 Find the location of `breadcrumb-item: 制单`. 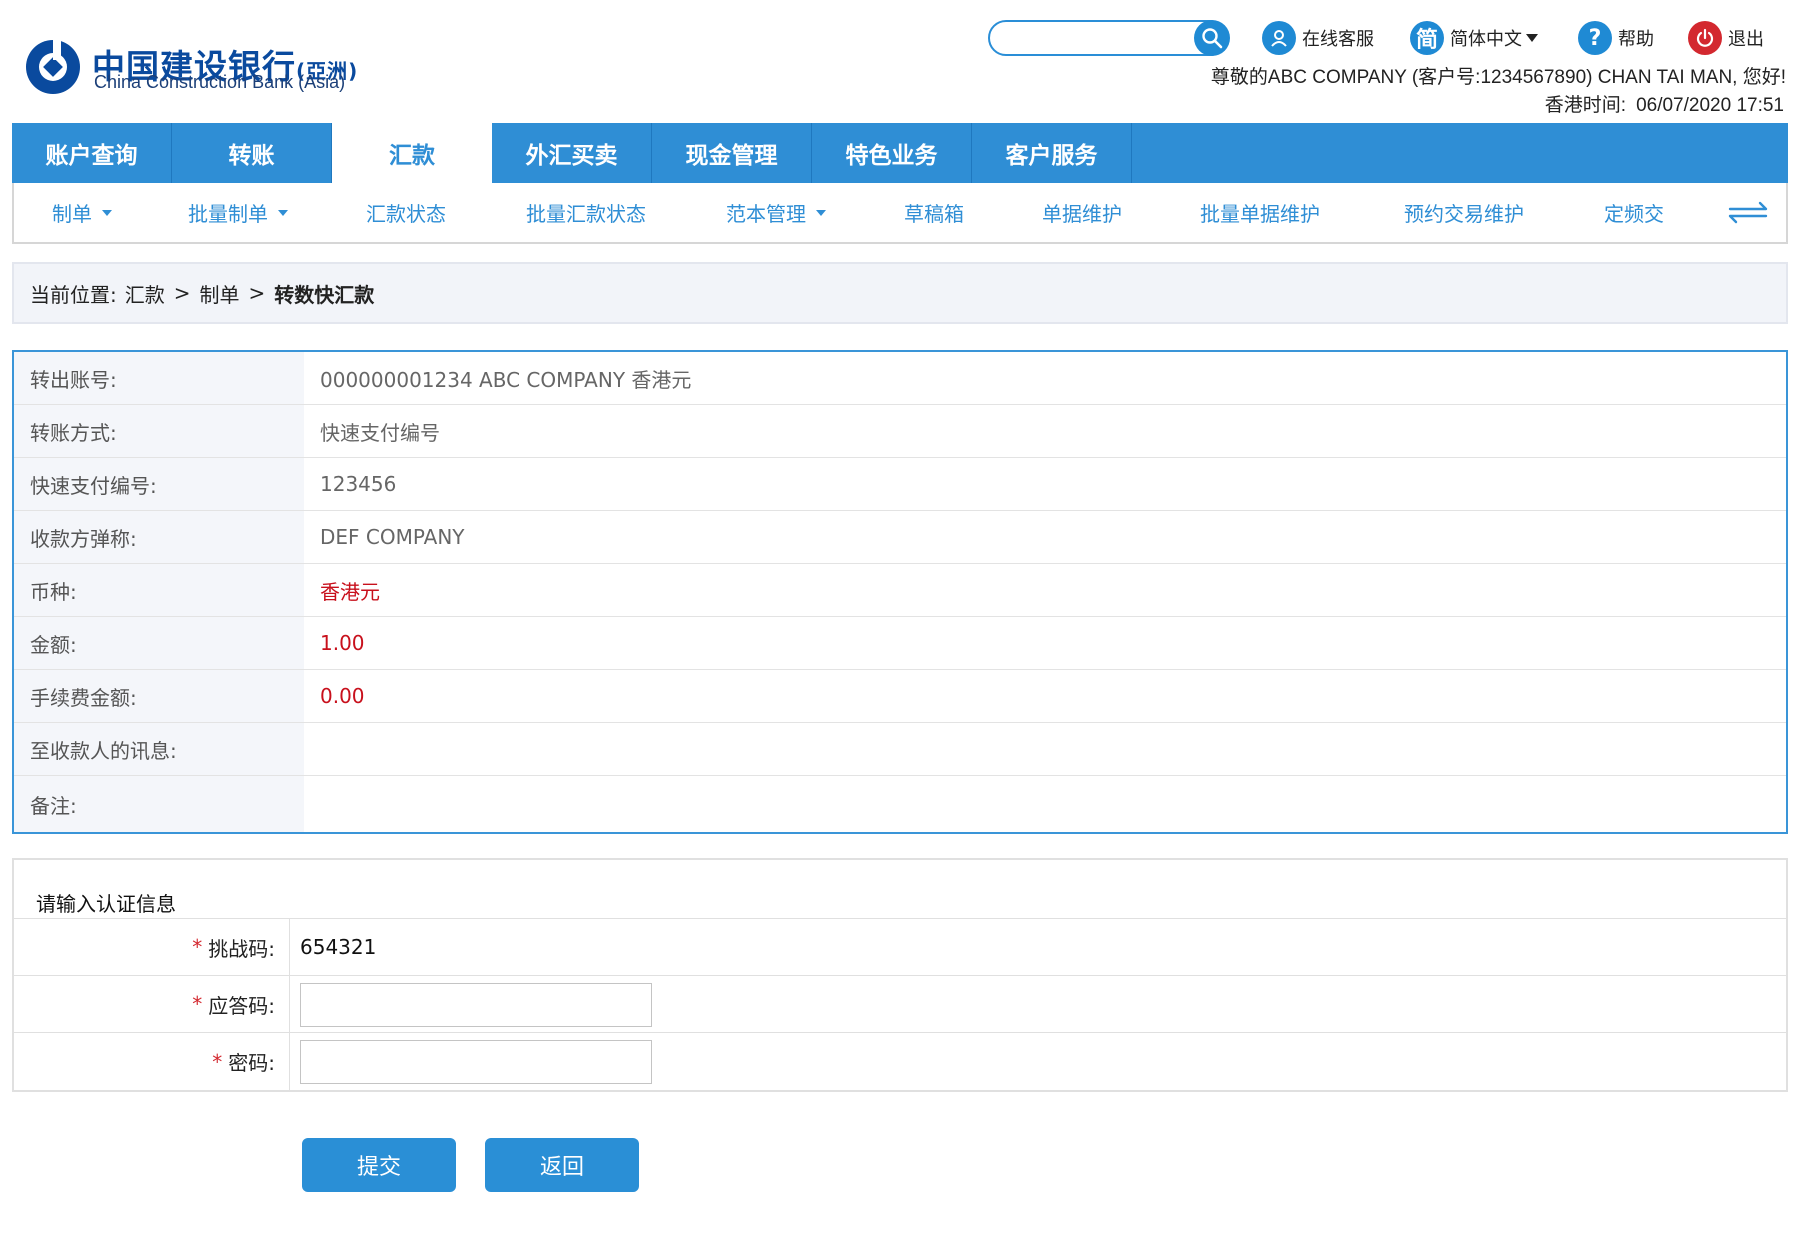

breadcrumb-item: 制单 is located at coordinates (220, 293).